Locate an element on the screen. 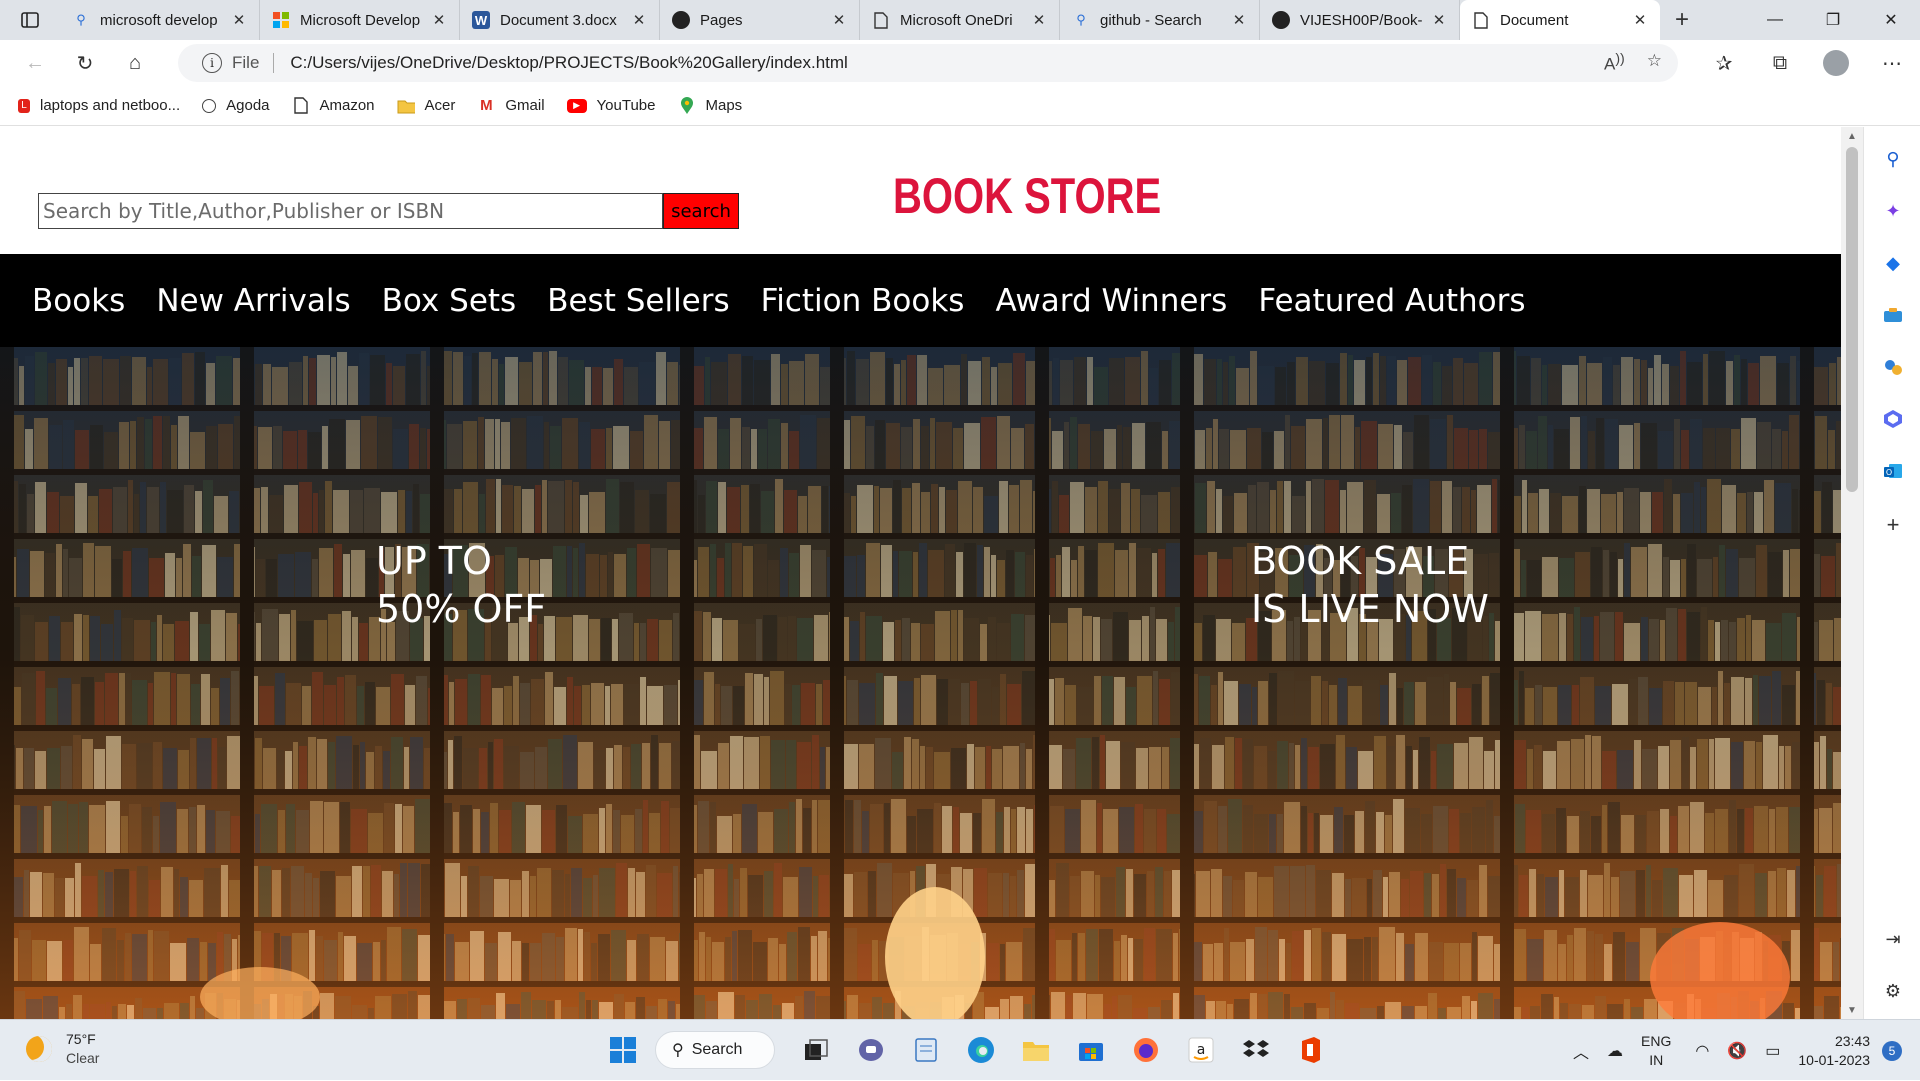 The width and height of the screenshot is (1920, 1081). add-favorite-icon: ☆ is located at coordinates (1654, 63).